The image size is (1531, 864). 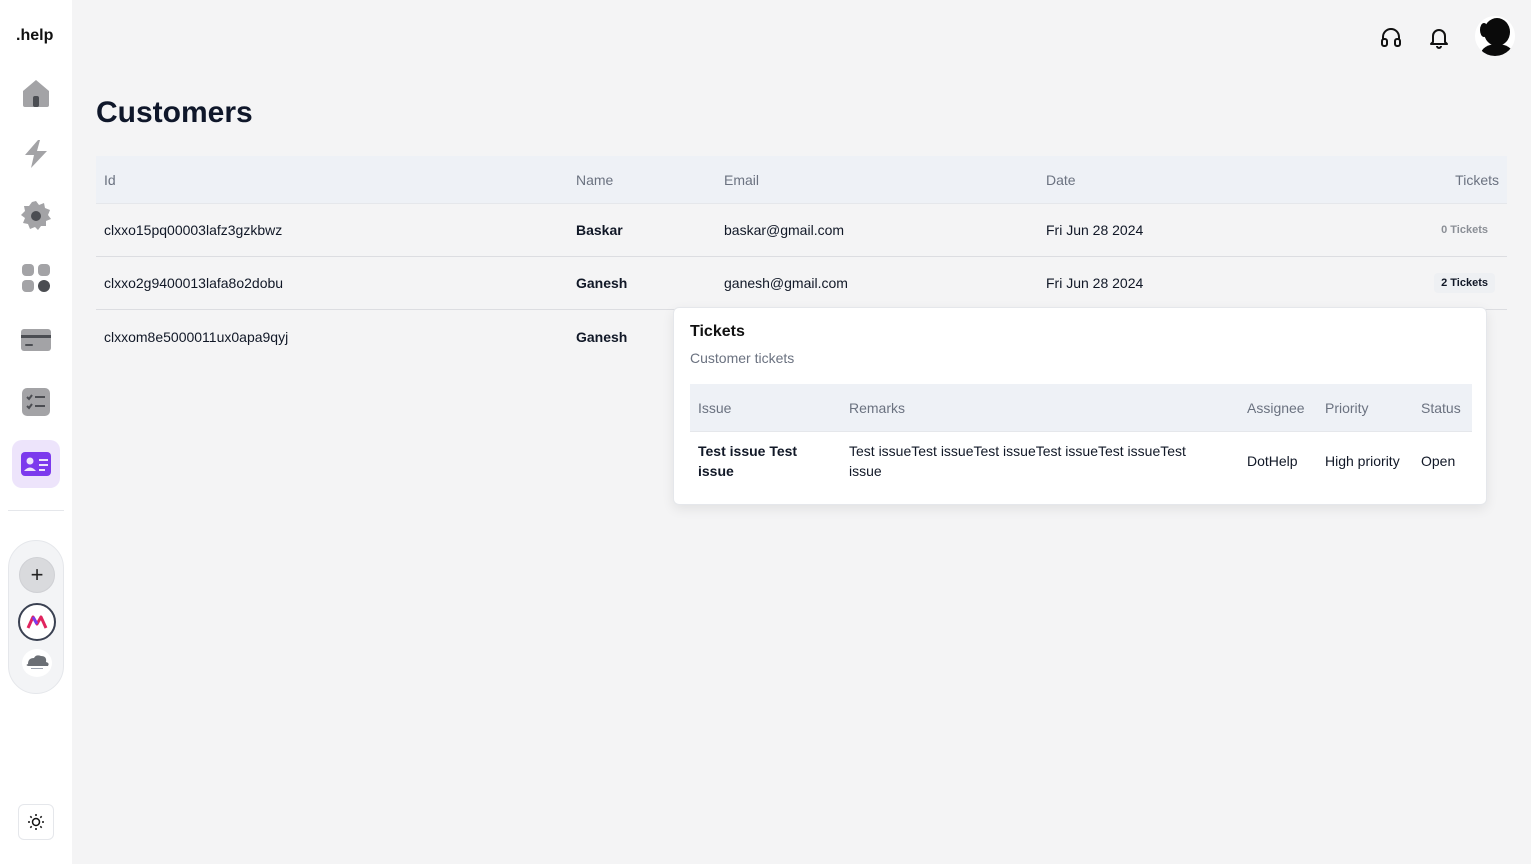 I want to click on popover-subtitle: Customer tickets, so click(x=742, y=358).